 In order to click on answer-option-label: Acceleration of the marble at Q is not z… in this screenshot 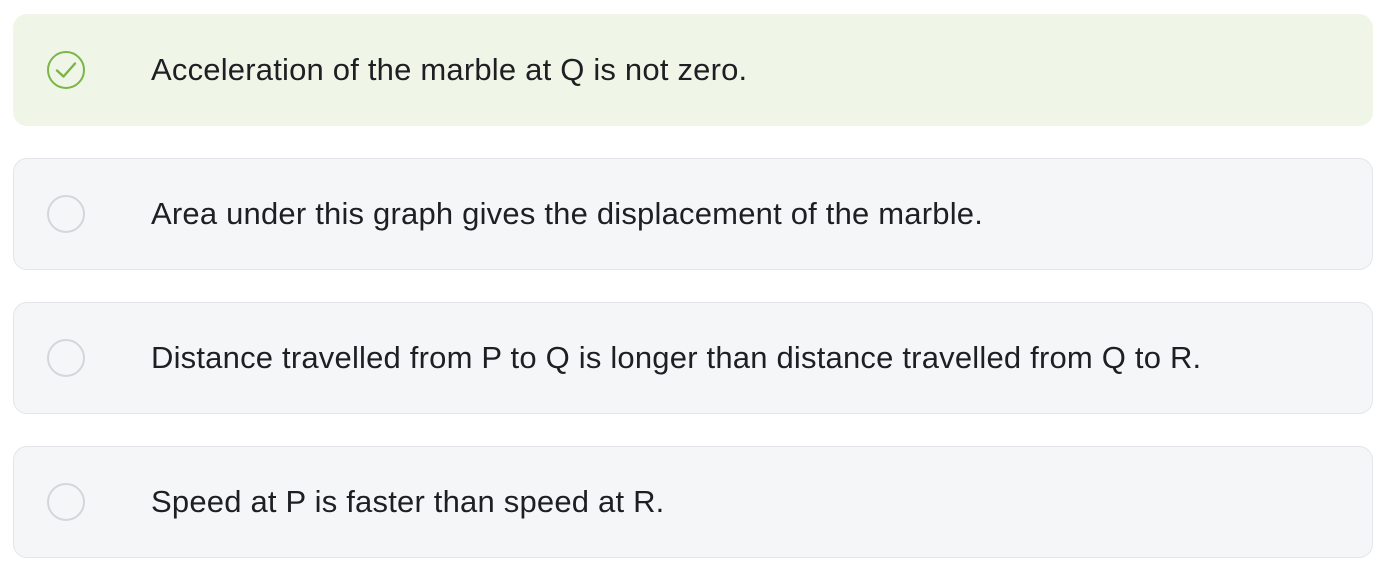, I will do `click(449, 69)`.